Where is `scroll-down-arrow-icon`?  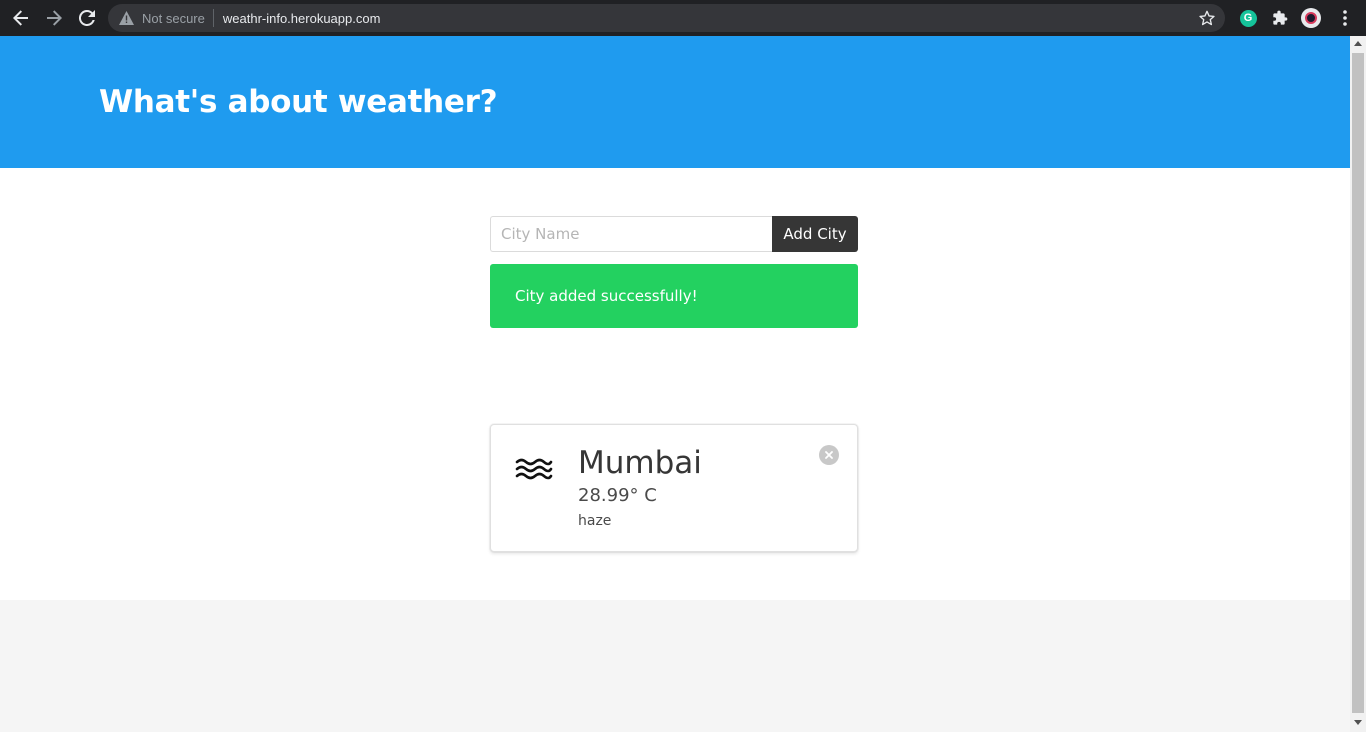 scroll-down-arrow-icon is located at coordinates (1358, 722).